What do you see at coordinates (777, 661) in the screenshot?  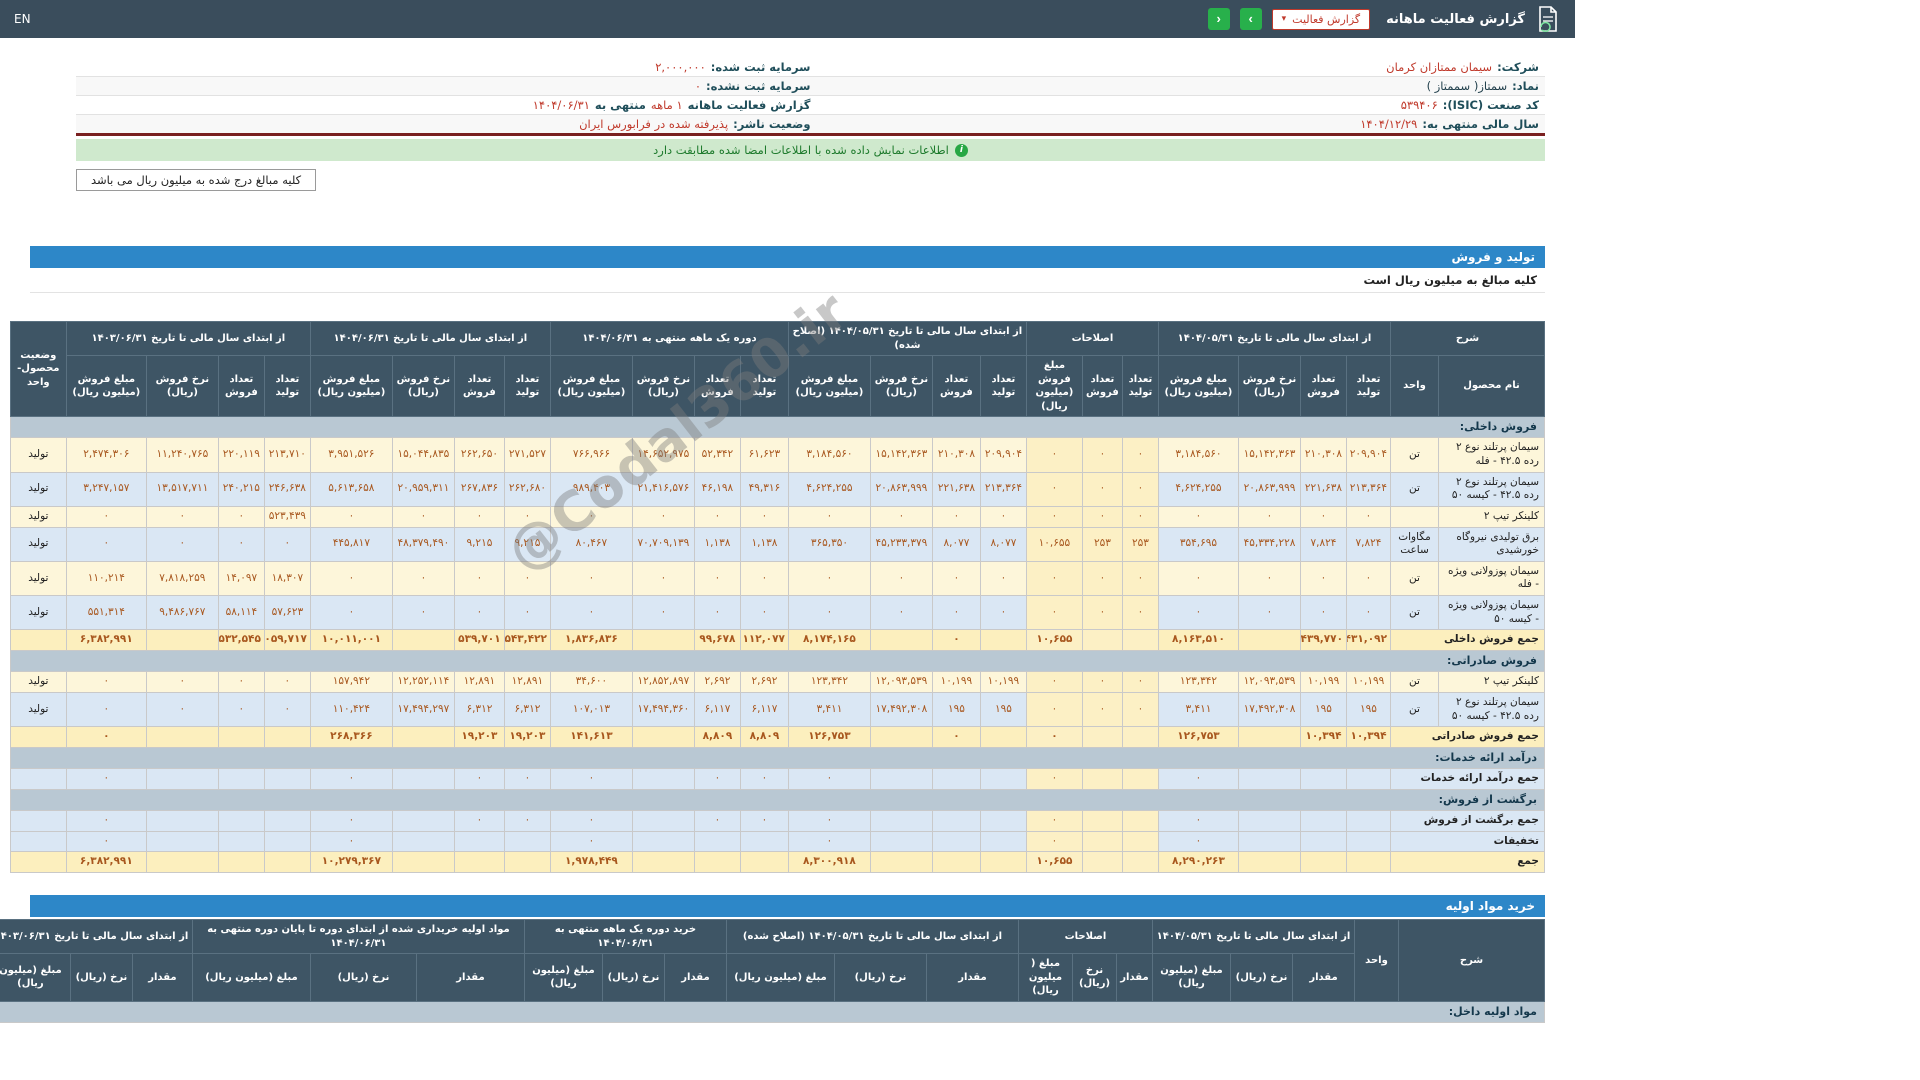 I see `section-label: فروش صادراتی:` at bounding box center [777, 661].